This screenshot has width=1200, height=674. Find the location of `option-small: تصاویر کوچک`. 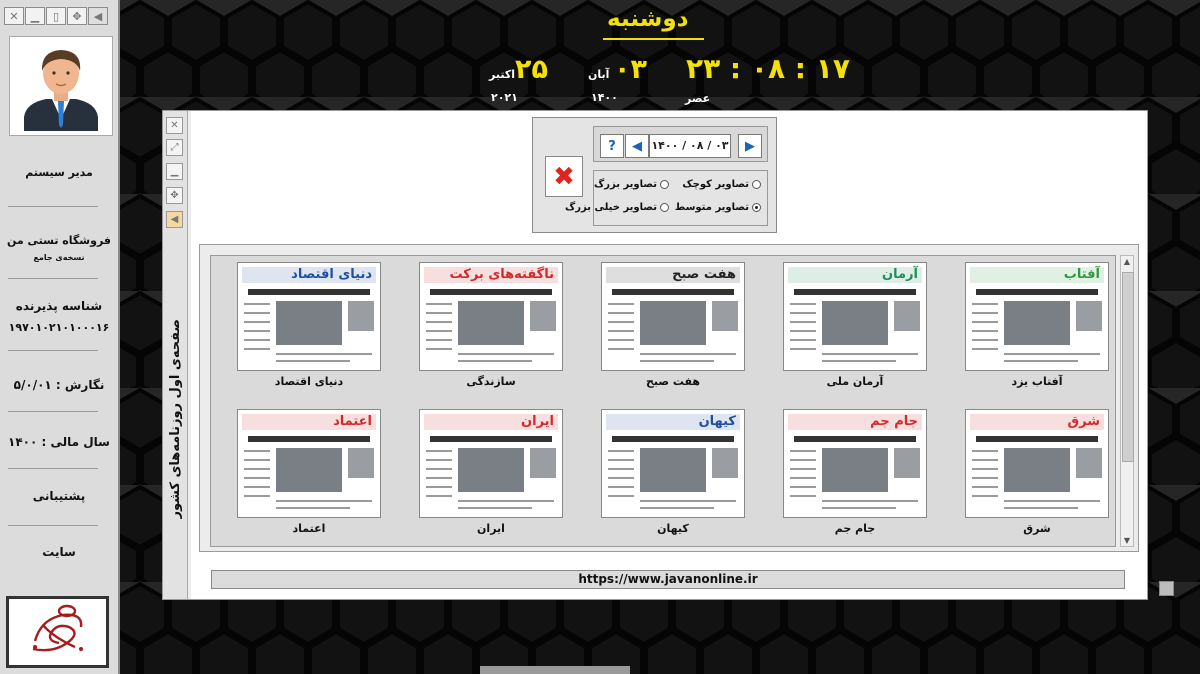

option-small: تصاویر کوچک is located at coordinates (721, 184).